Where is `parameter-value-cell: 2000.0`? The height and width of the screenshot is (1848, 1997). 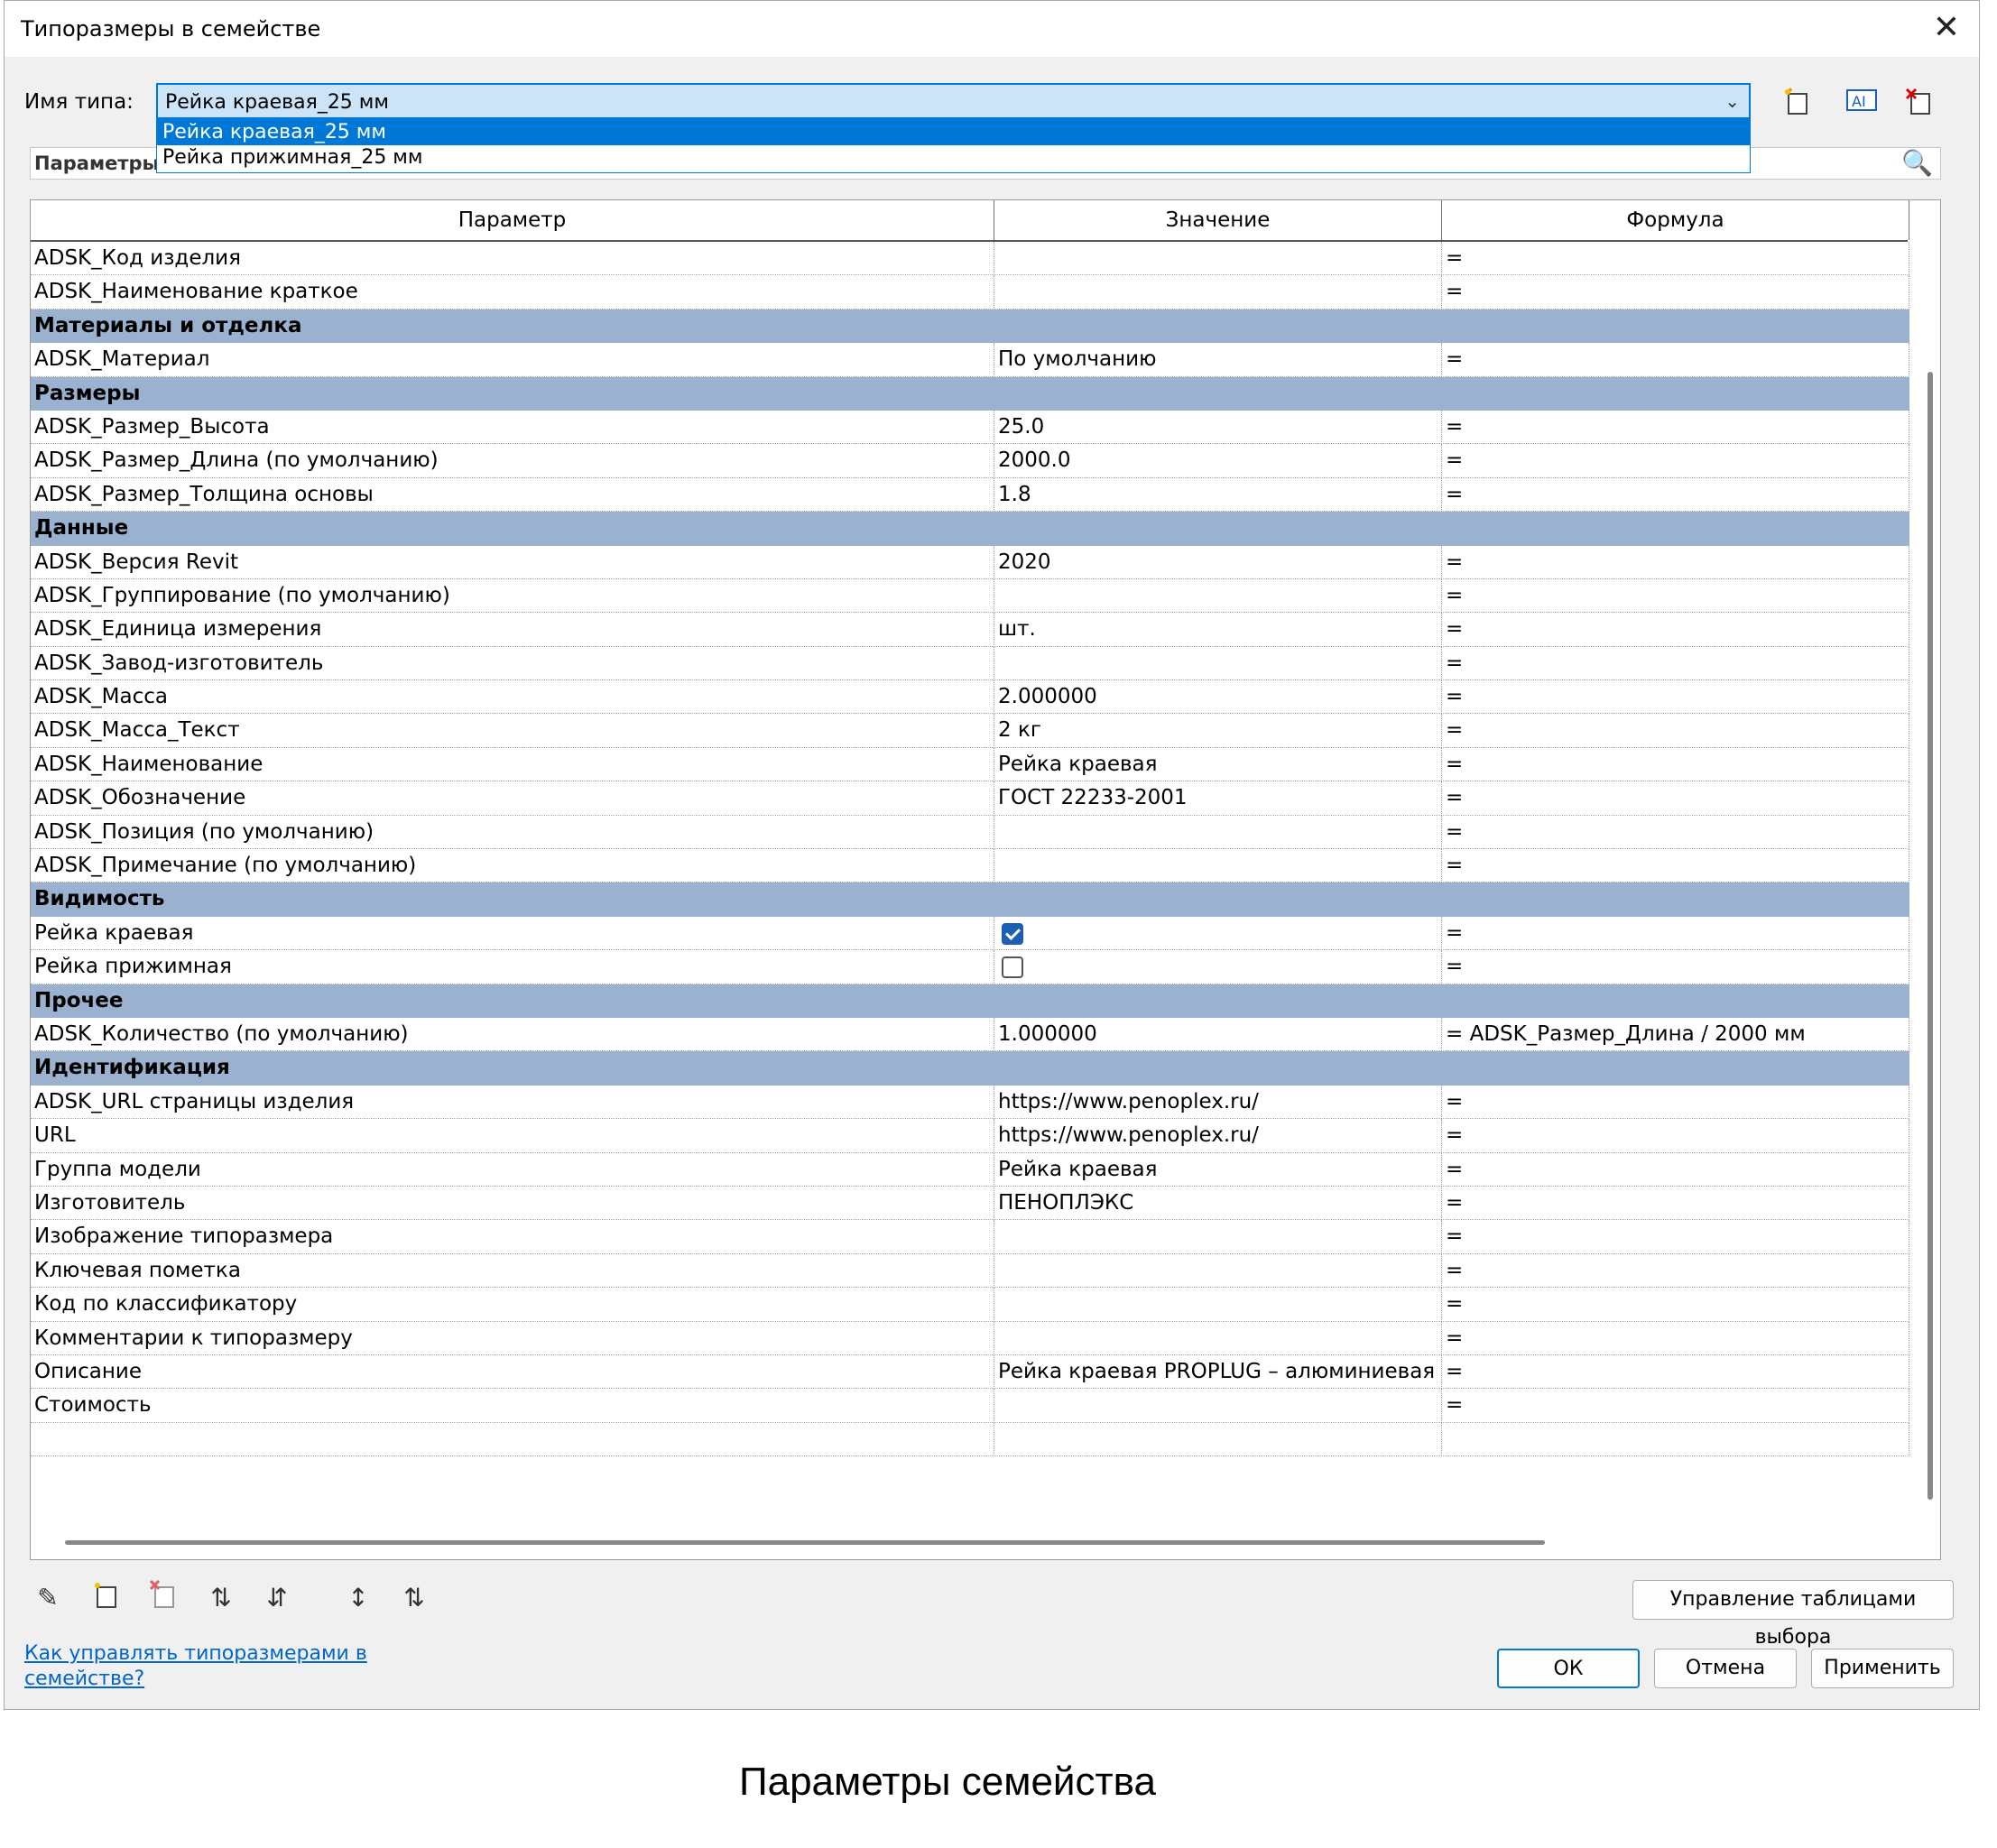 parameter-value-cell: 2000.0 is located at coordinates (1218, 461).